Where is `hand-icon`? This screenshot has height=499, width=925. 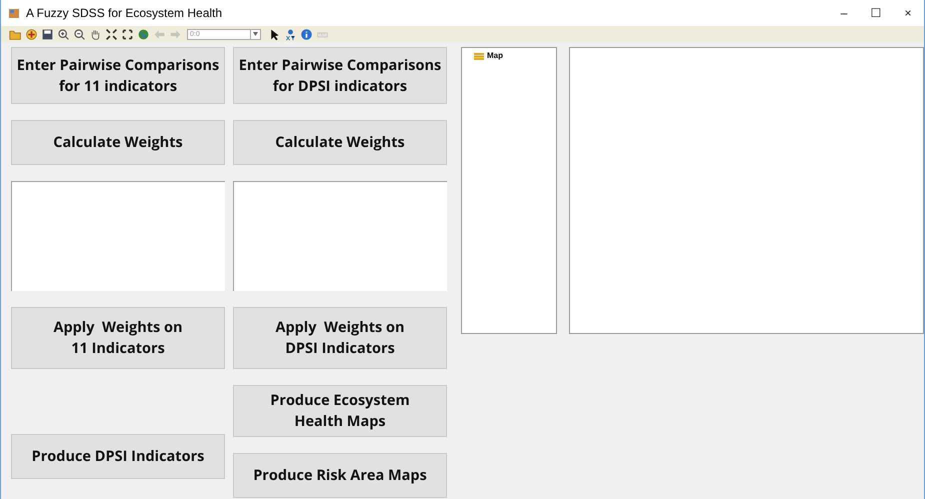 hand-icon is located at coordinates (95, 34).